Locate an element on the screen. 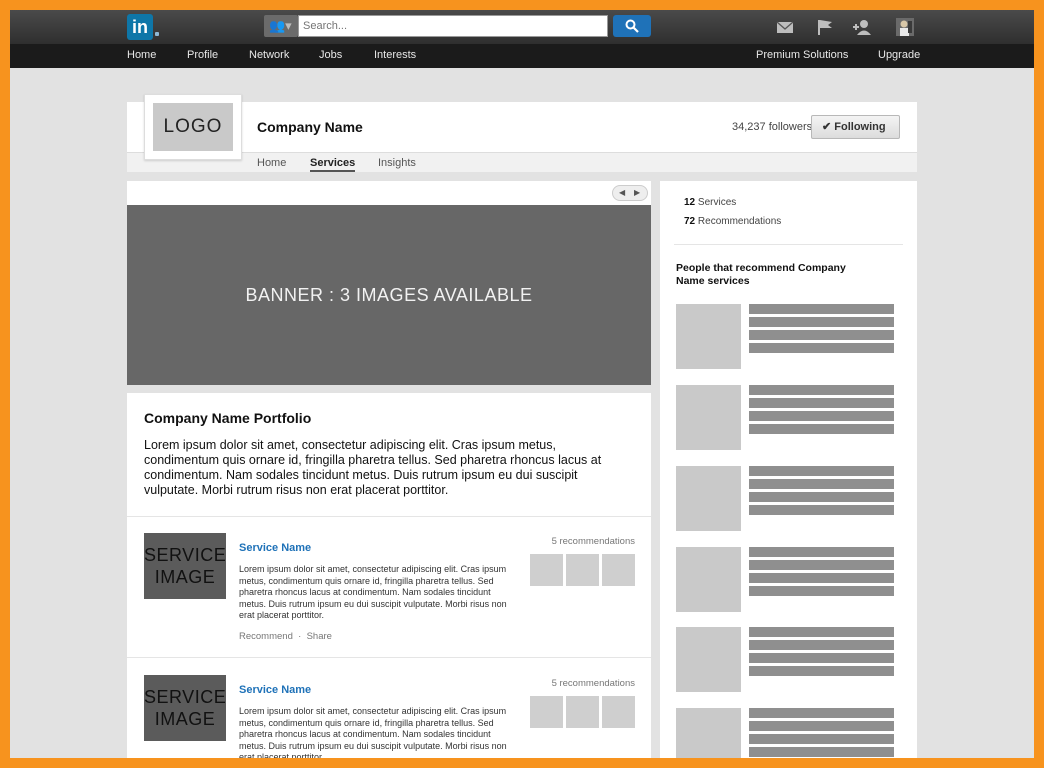 The image size is (1044, 768). add-connection-icon is located at coordinates (862, 27).